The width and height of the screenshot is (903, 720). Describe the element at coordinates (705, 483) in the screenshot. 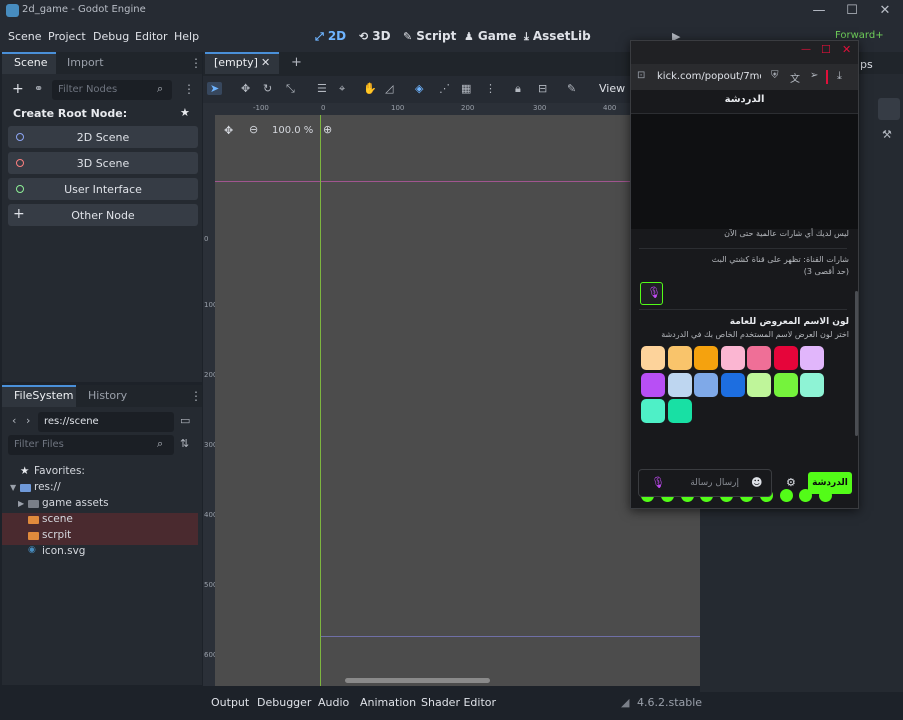

I see `message-input: 🎙︎ إرسال رسالة ☻` at that location.